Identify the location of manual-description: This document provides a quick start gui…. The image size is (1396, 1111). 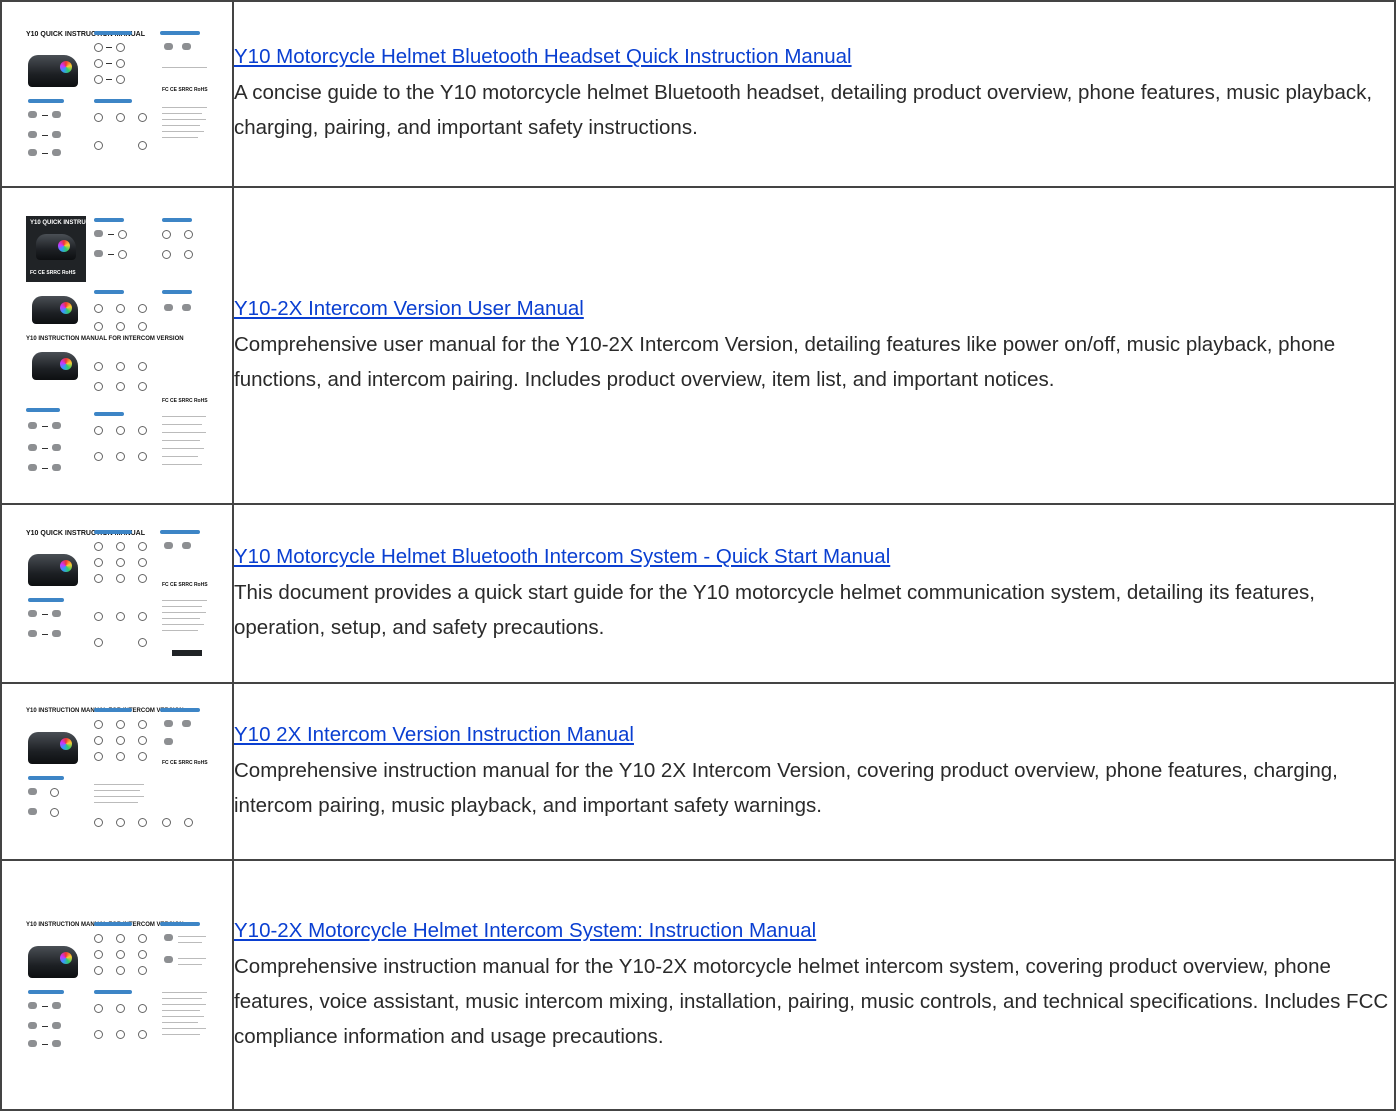
(774, 609).